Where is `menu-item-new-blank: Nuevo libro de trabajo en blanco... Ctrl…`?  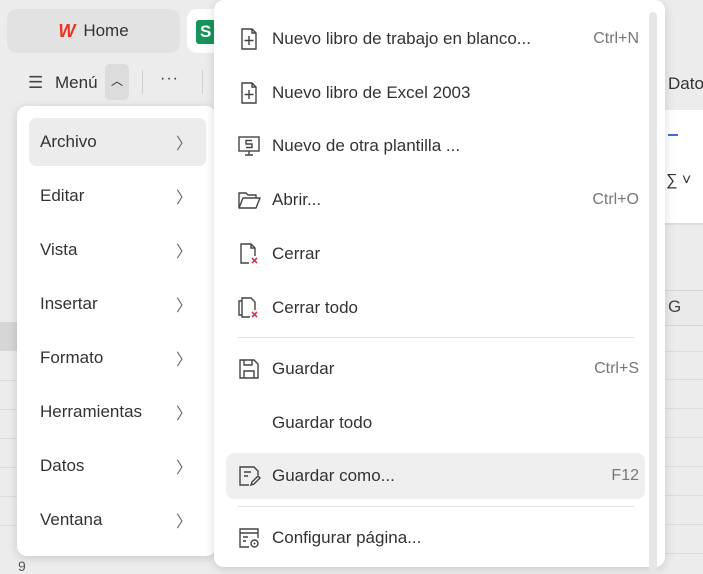 menu-item-new-blank: Nuevo libro de trabajo en blanco... Ctrl… is located at coordinates (435, 39).